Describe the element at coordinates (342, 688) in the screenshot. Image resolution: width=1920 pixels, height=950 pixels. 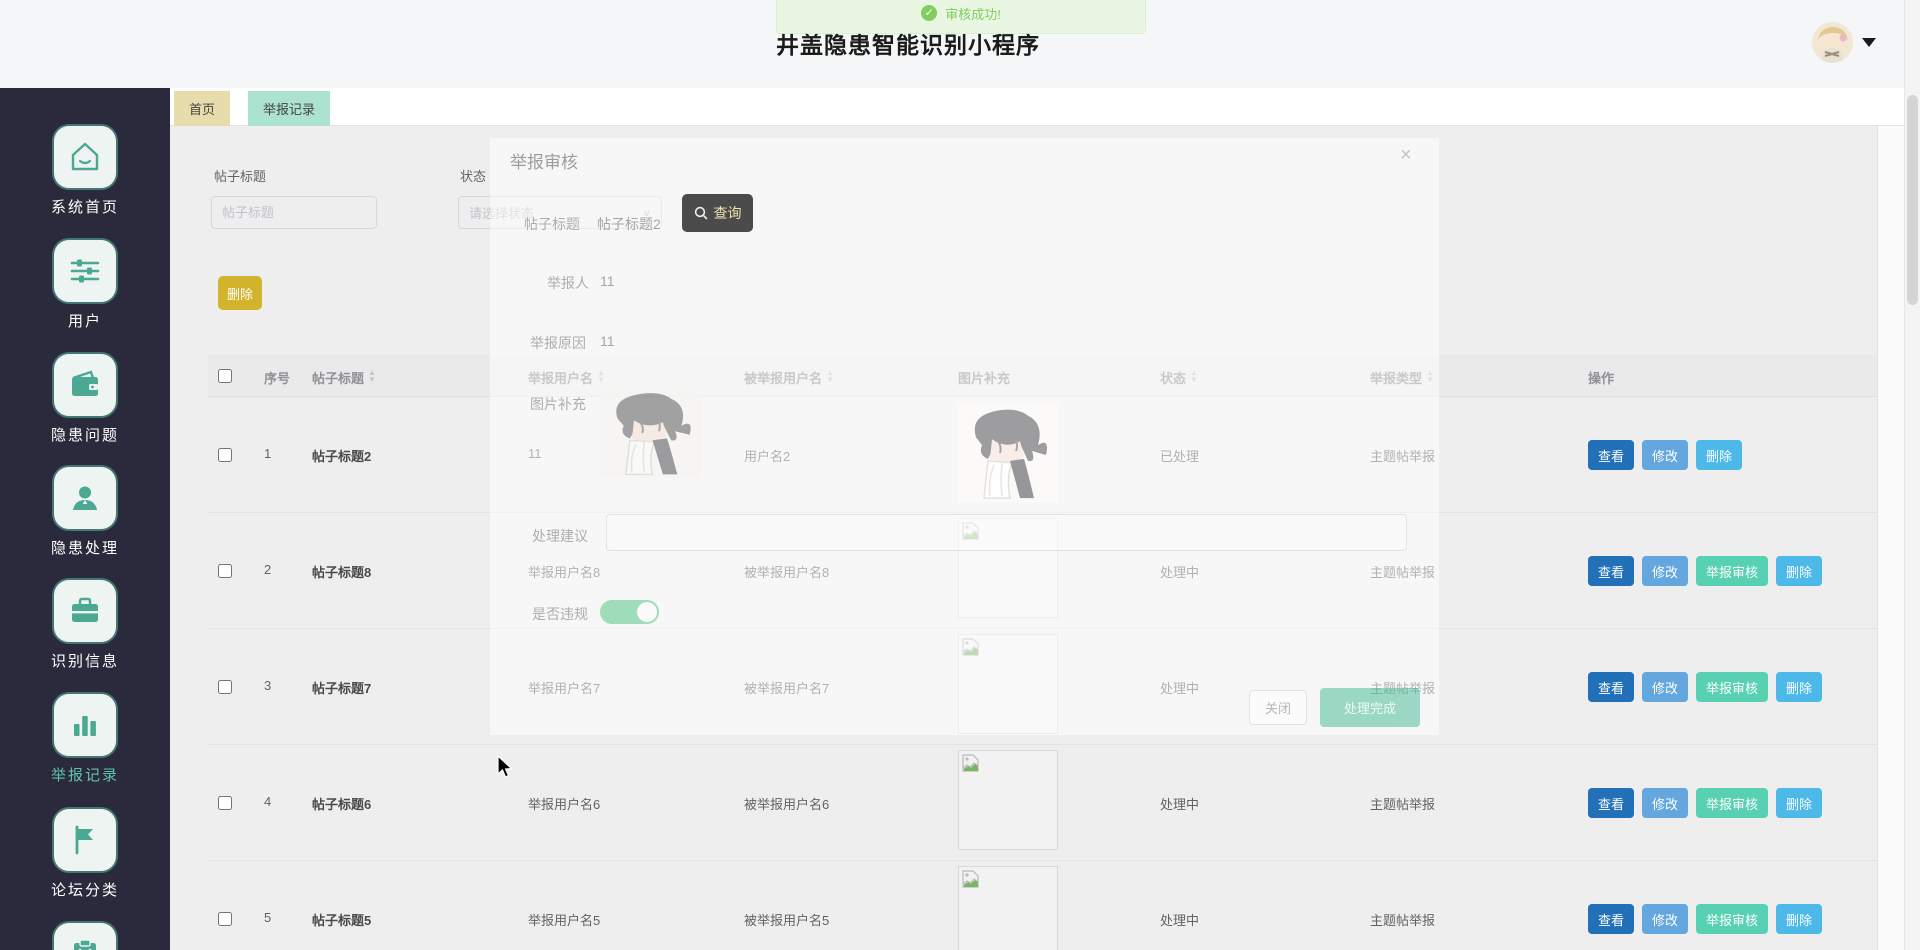
I see `cell-post-title: 帖子标题7` at that location.